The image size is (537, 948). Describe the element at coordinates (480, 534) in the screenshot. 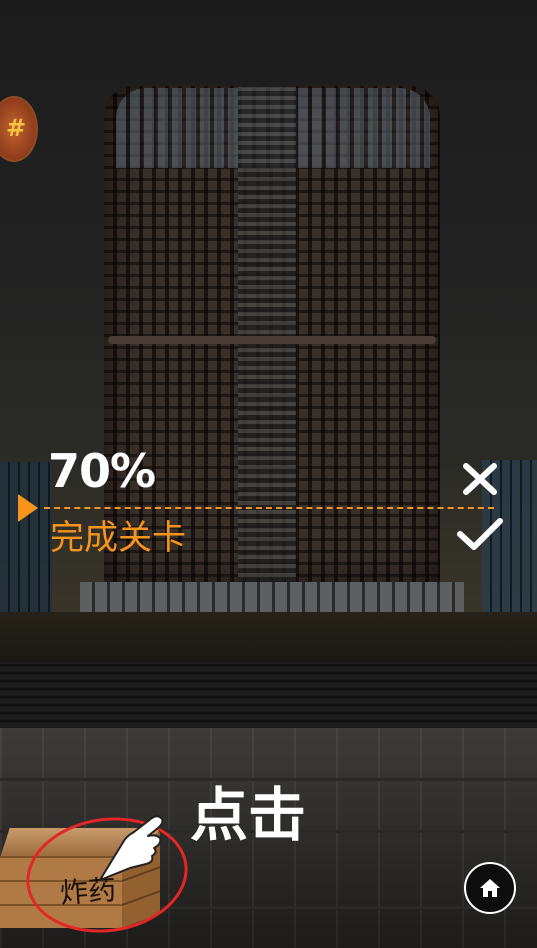

I see `checkmark-icon` at that location.